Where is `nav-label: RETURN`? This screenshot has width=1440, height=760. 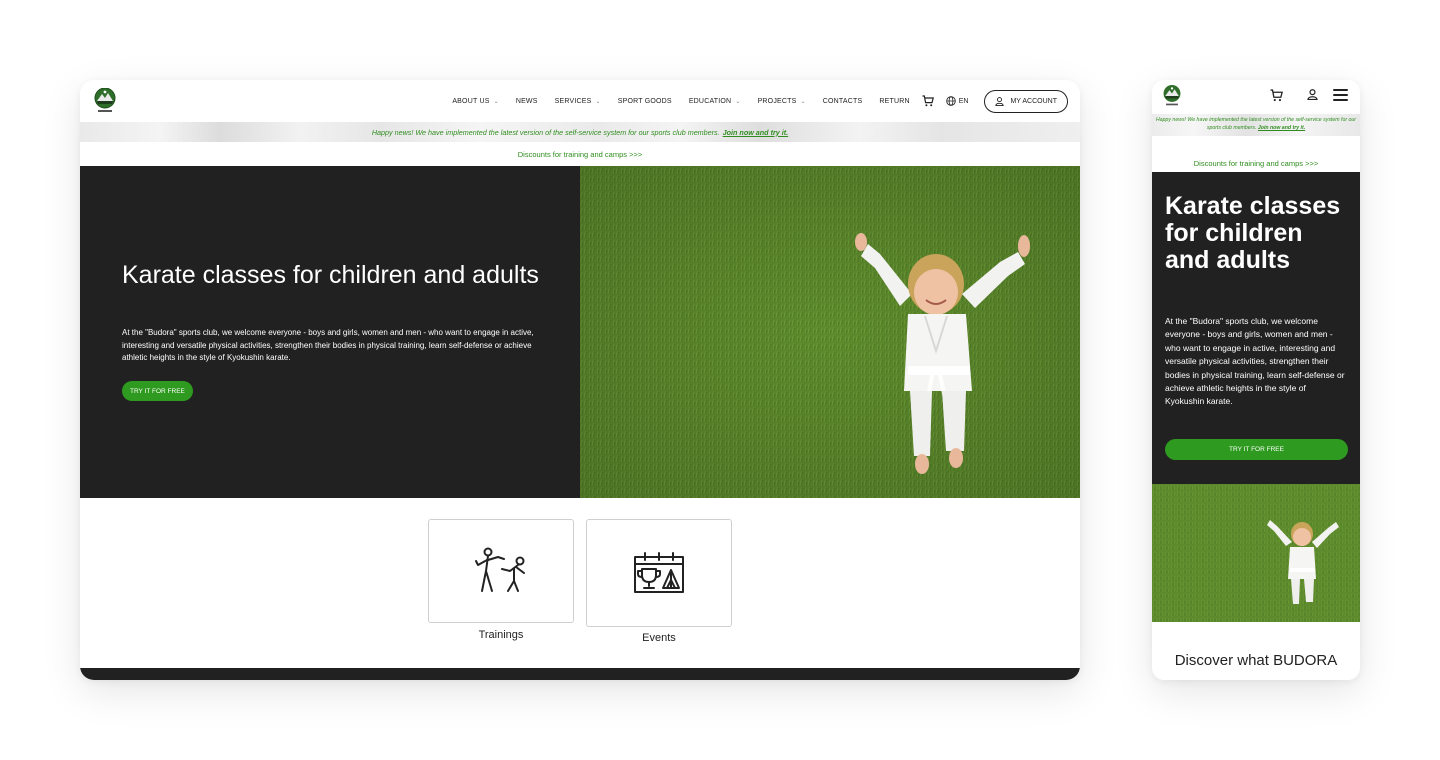 nav-label: RETURN is located at coordinates (894, 101).